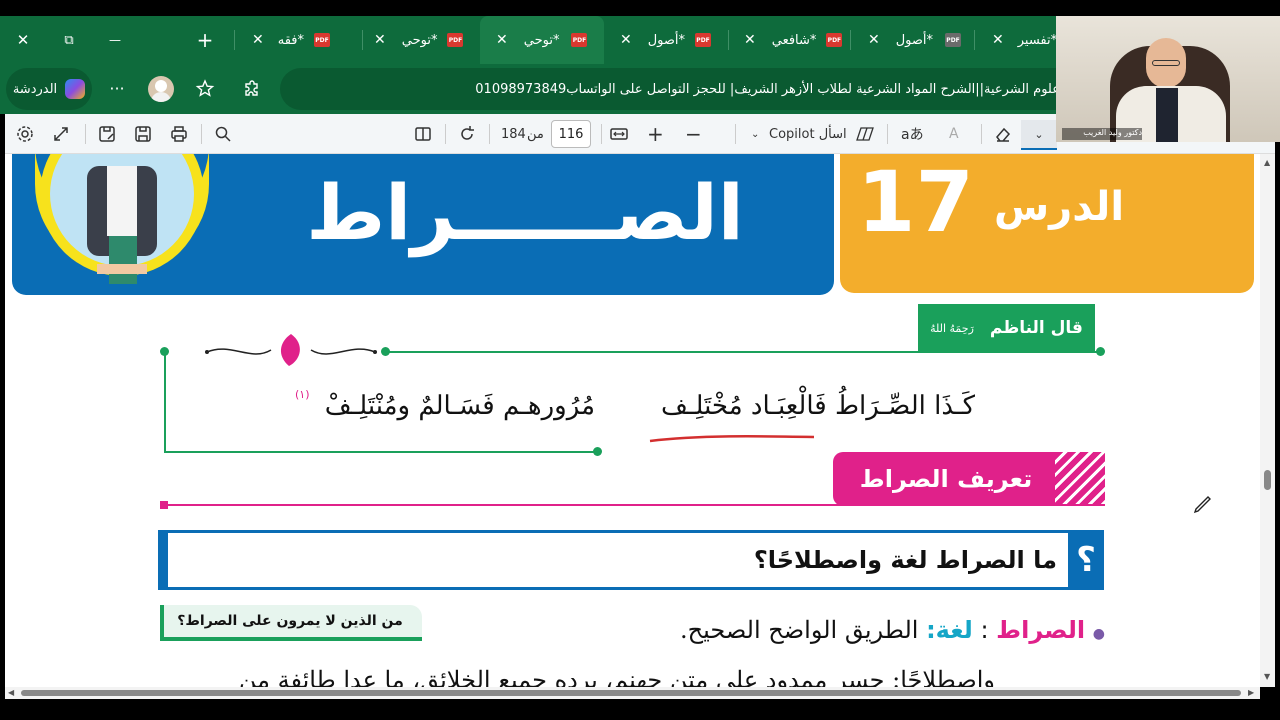 The image size is (1280, 720). What do you see at coordinates (1168, 79) in the screenshot?
I see `webcam-overlay: دكتور وليد الغريب` at bounding box center [1168, 79].